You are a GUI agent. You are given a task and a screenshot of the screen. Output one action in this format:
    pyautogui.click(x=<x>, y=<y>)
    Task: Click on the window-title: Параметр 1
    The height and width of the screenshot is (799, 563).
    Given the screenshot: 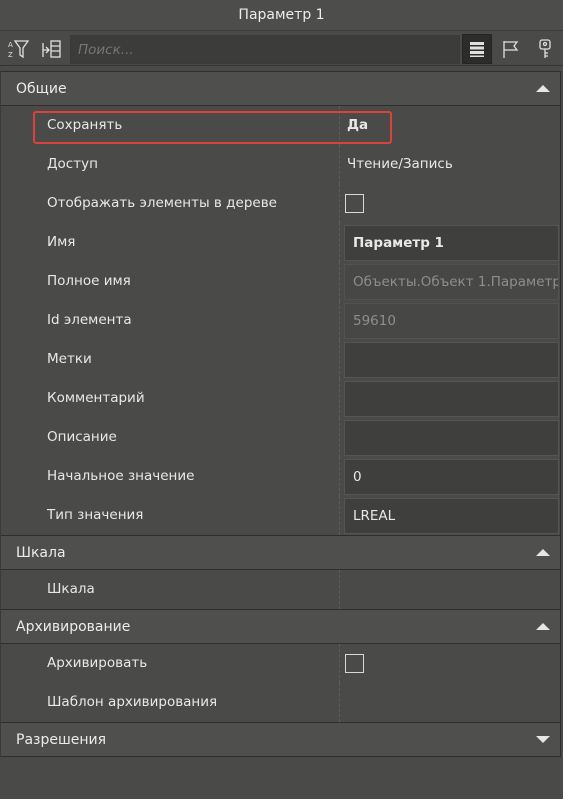 What is the action you would take?
    pyautogui.click(x=281, y=15)
    